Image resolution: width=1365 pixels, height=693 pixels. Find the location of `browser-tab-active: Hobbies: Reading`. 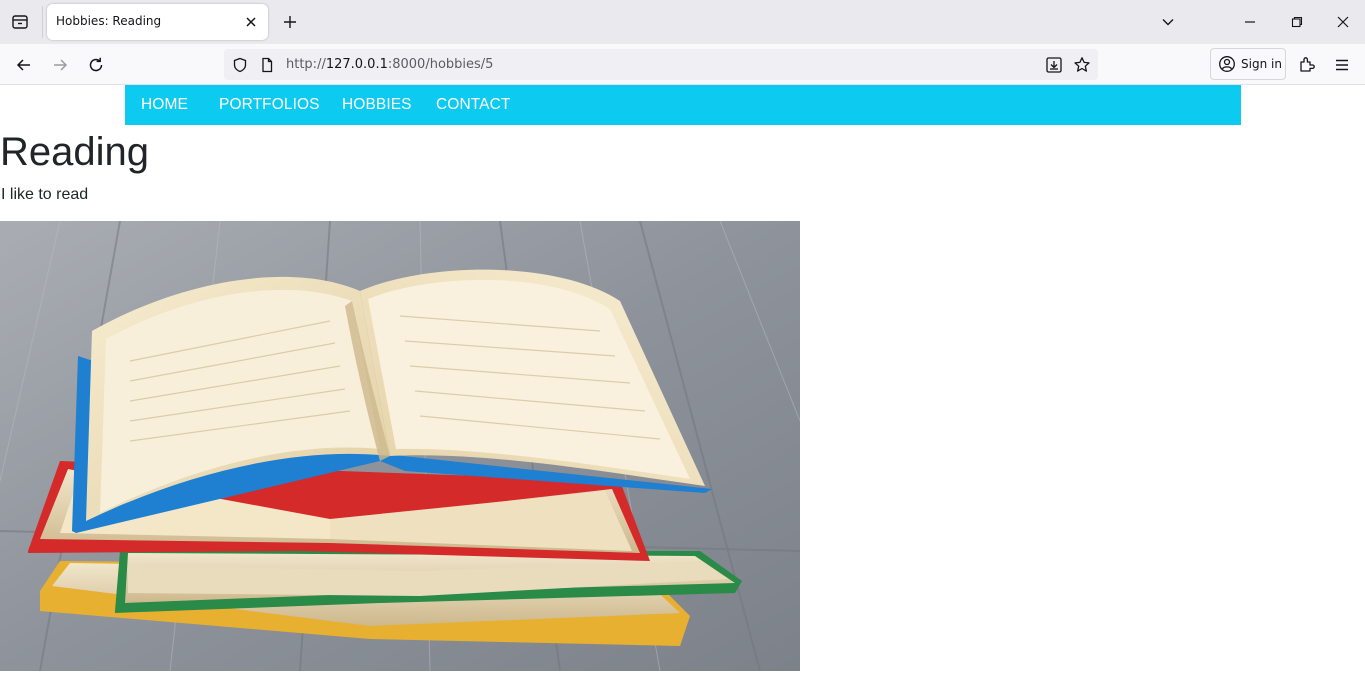

browser-tab-active: Hobbies: Reading is located at coordinates (157, 22).